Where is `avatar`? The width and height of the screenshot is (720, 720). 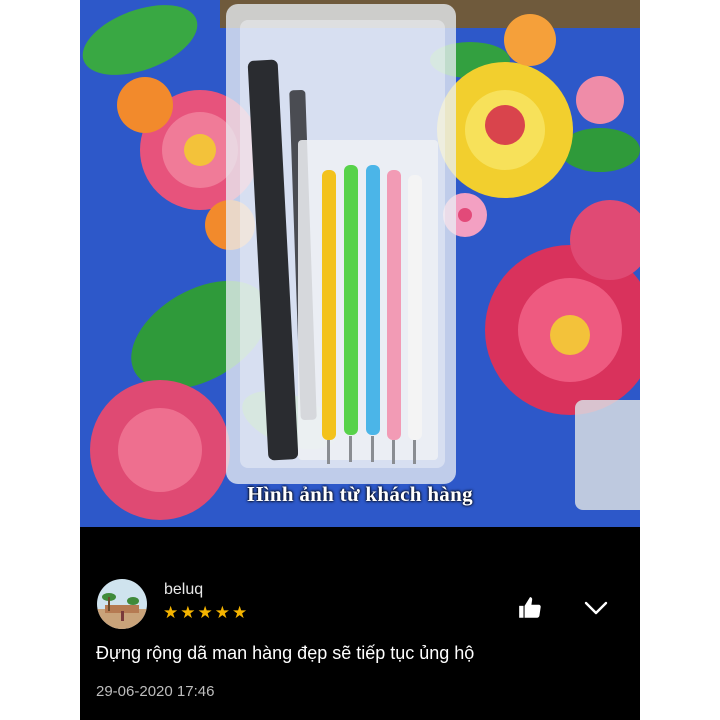
avatar is located at coordinates (122, 604).